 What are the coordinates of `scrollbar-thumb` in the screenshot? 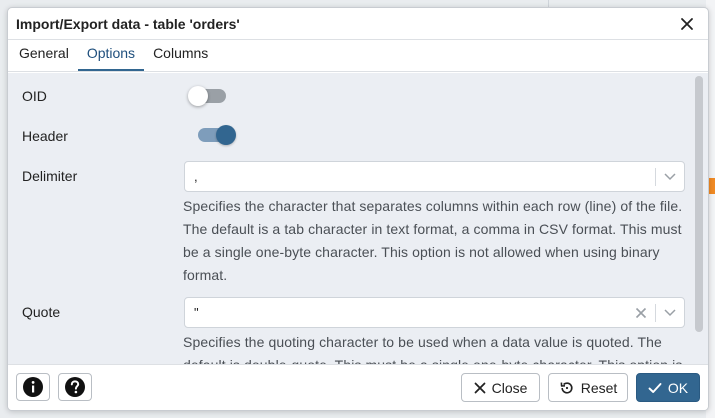 It's located at (699, 204).